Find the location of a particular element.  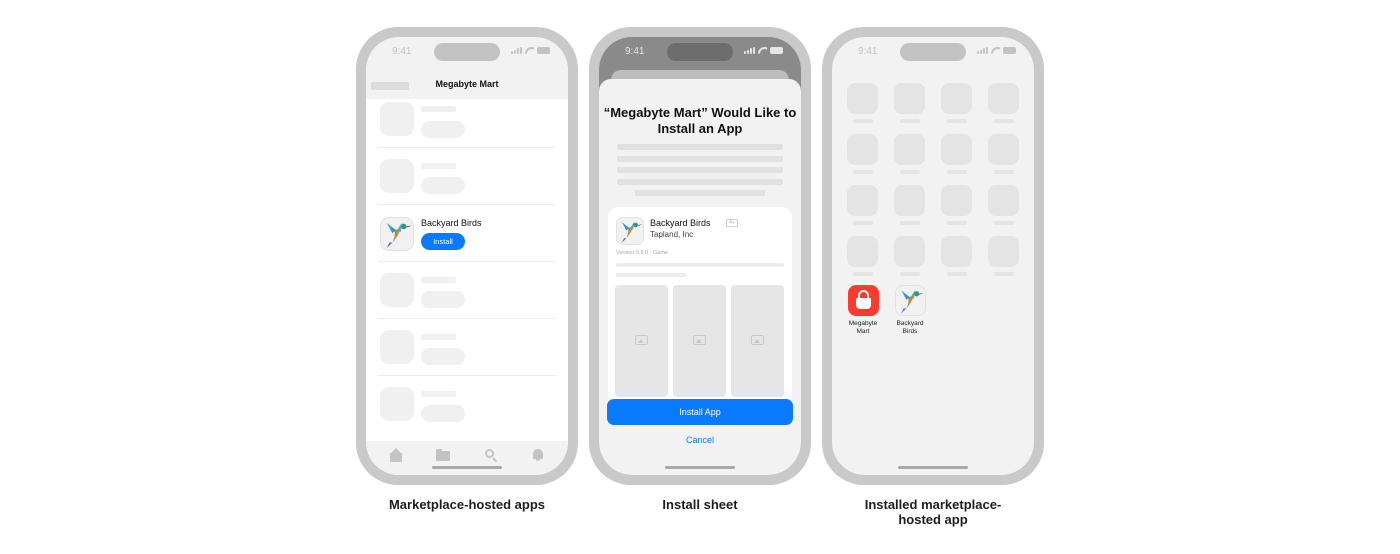

app-label: Megabyte Mart is located at coordinates (863, 327).